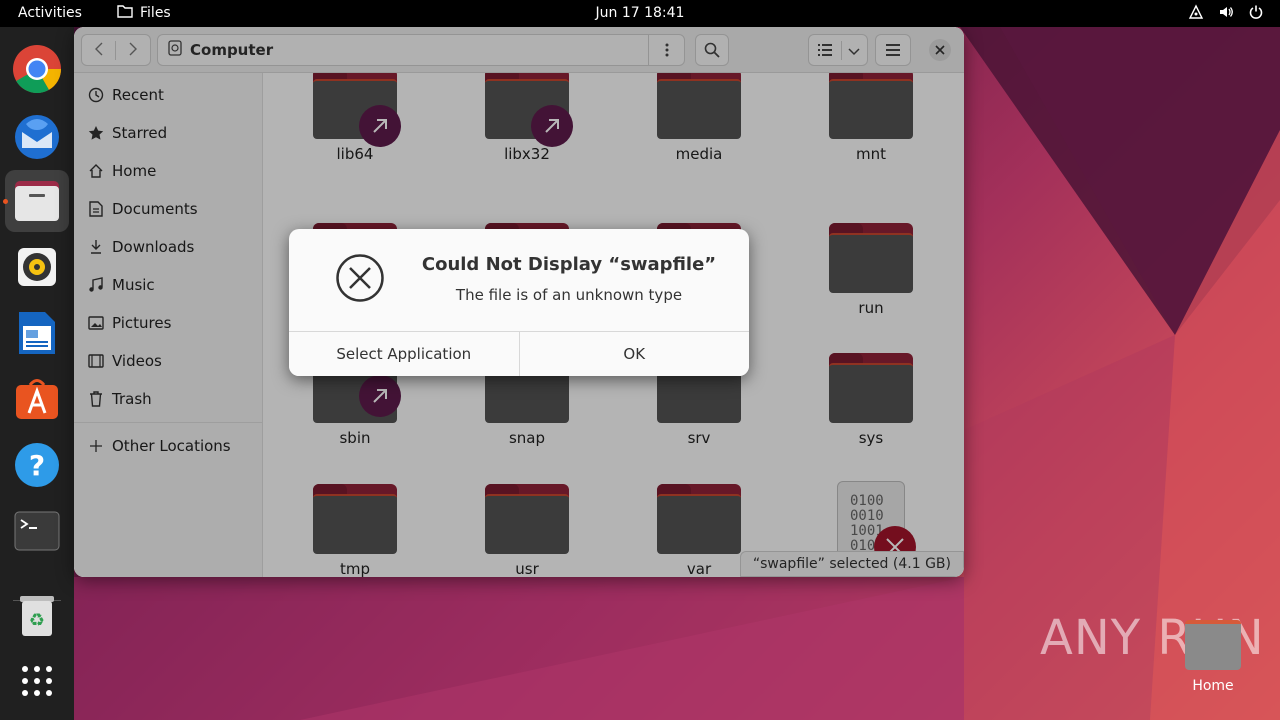 The height and width of the screenshot is (720, 1280). I want to click on network-icon, so click(1196, 14).